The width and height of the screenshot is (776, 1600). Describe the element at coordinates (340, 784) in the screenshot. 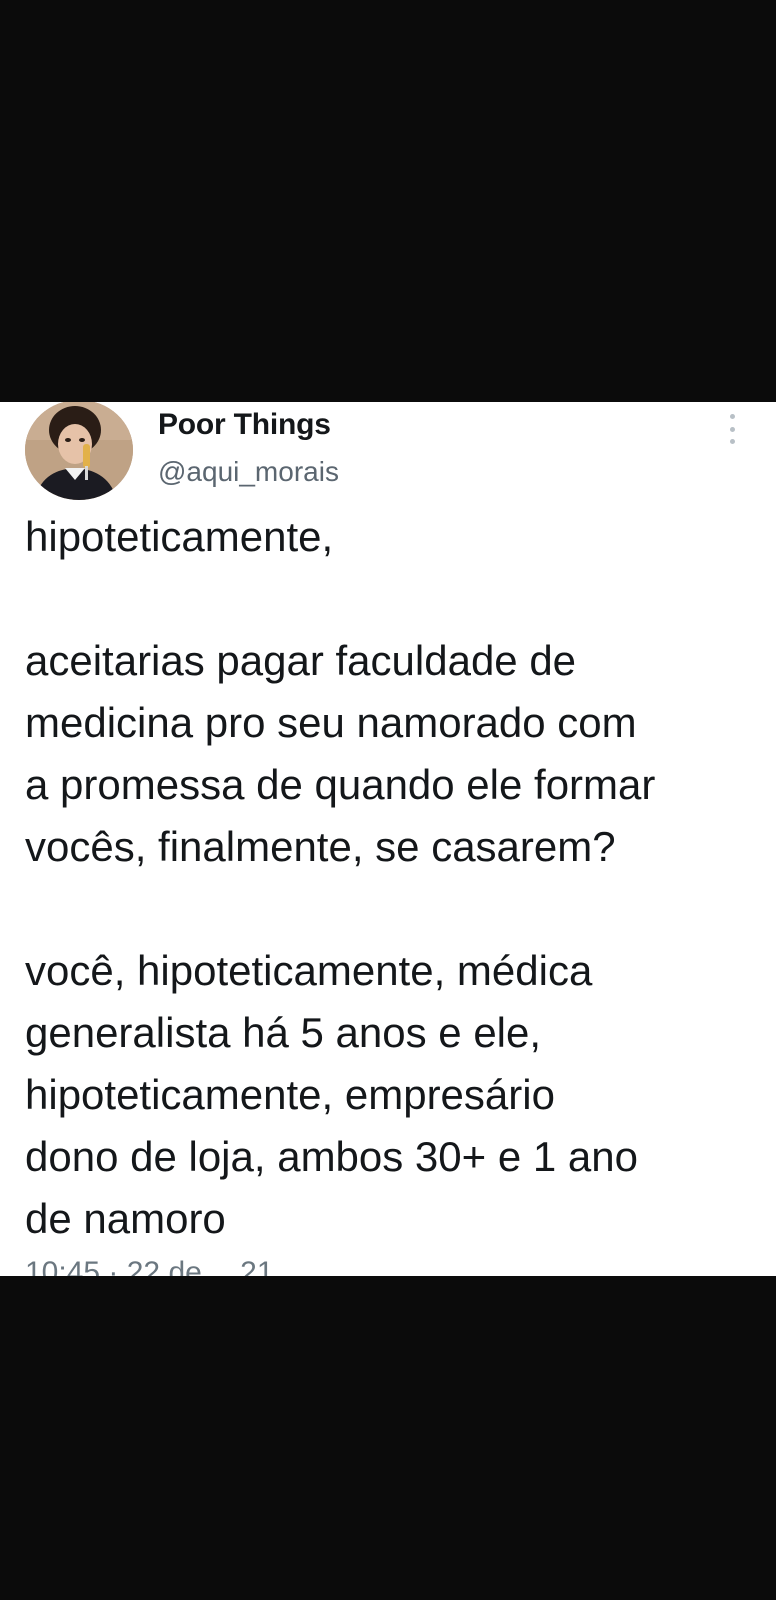

I see `tweet-line: a promessa de quando ele formar` at that location.